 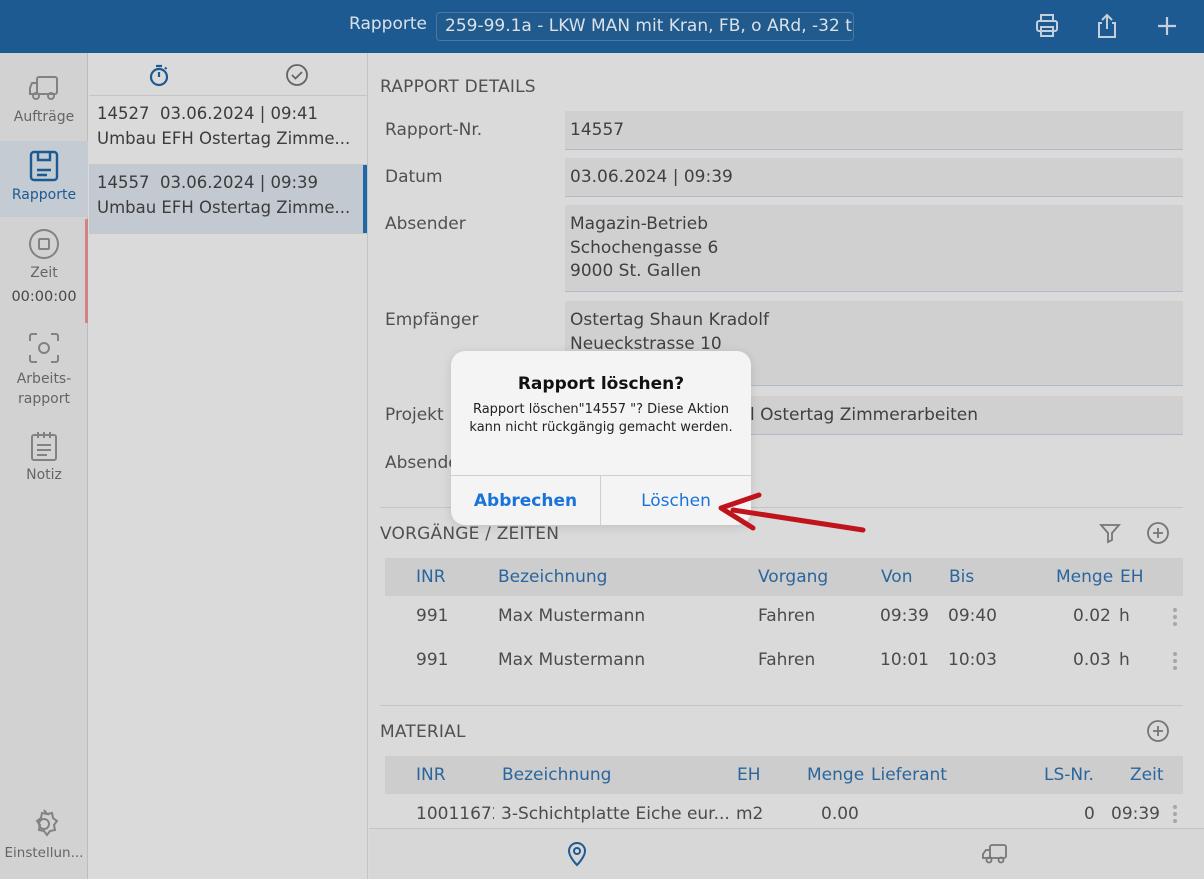 I want to click on cancel-button: Abbrechen, so click(x=526, y=500).